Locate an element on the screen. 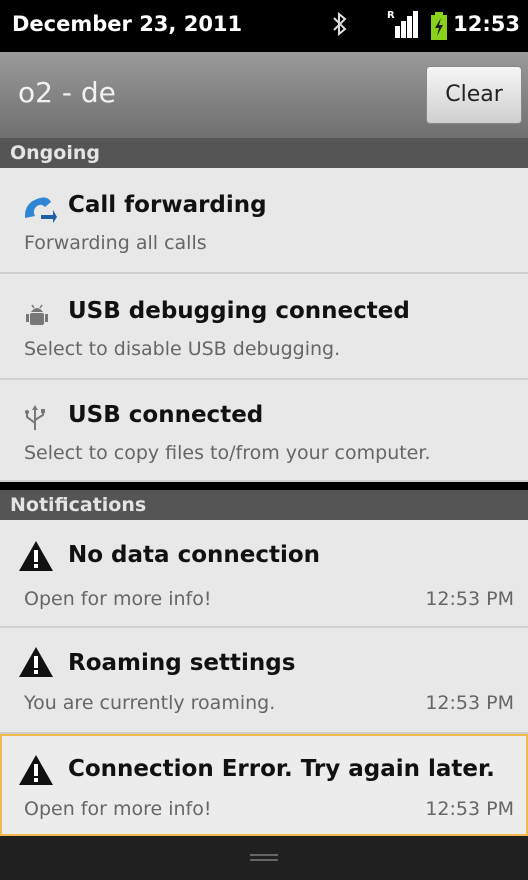 The height and width of the screenshot is (880, 528). notification-title: USB debugging connected is located at coordinates (239, 311).